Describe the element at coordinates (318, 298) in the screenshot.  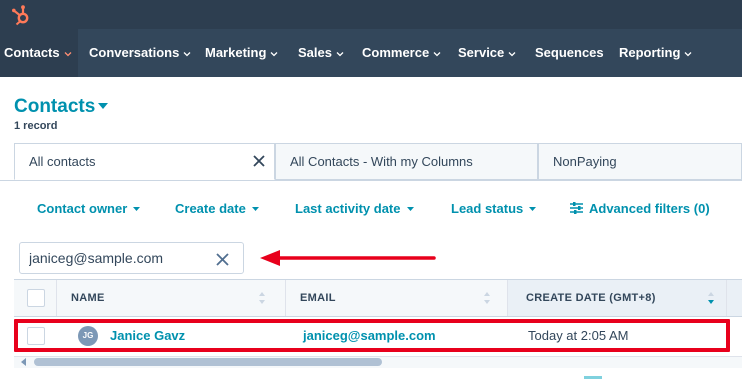
I see `column-header-email: EMAIL` at that location.